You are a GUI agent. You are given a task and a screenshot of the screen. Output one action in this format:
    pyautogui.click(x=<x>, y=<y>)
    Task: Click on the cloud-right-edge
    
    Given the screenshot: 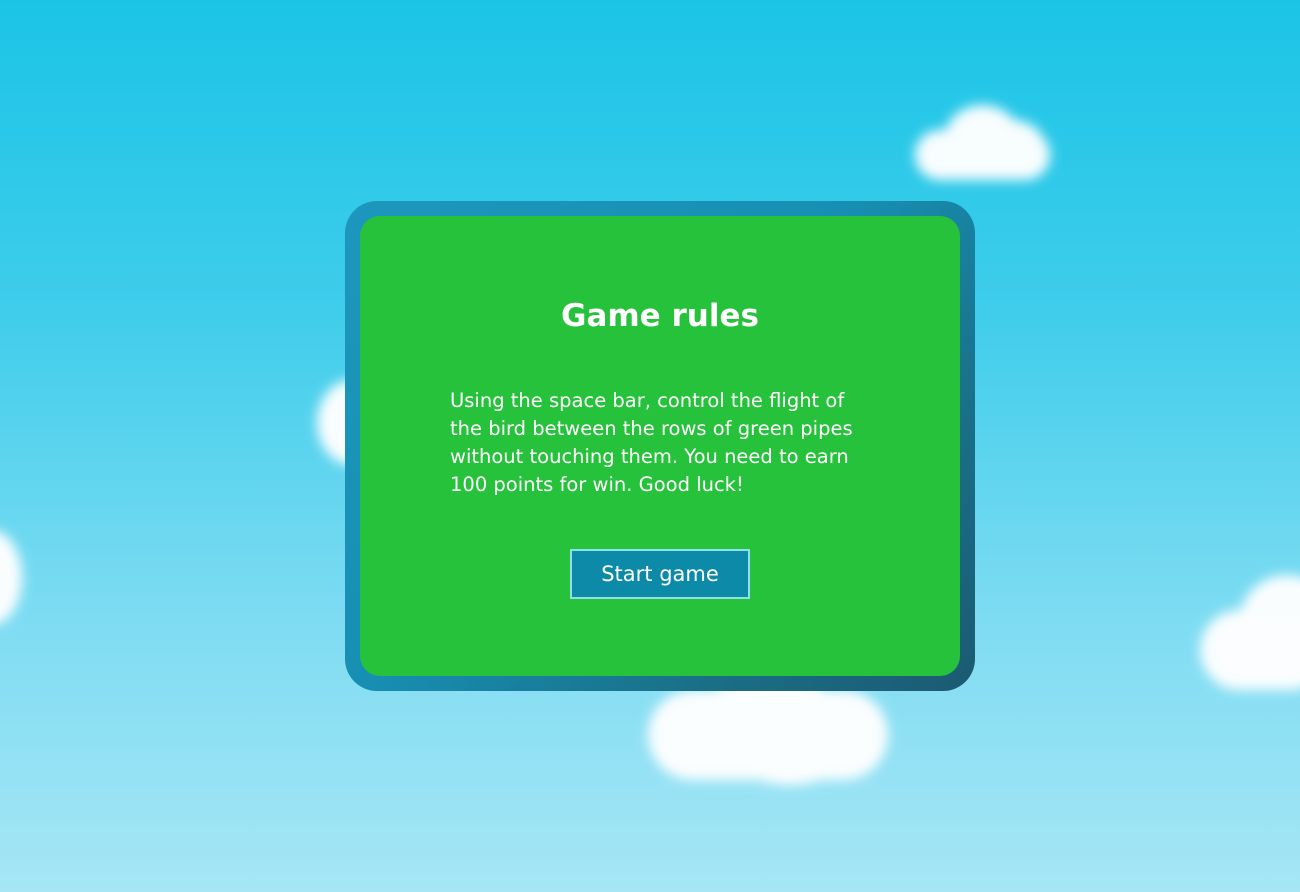 What is the action you would take?
    pyautogui.click(x=1247, y=632)
    